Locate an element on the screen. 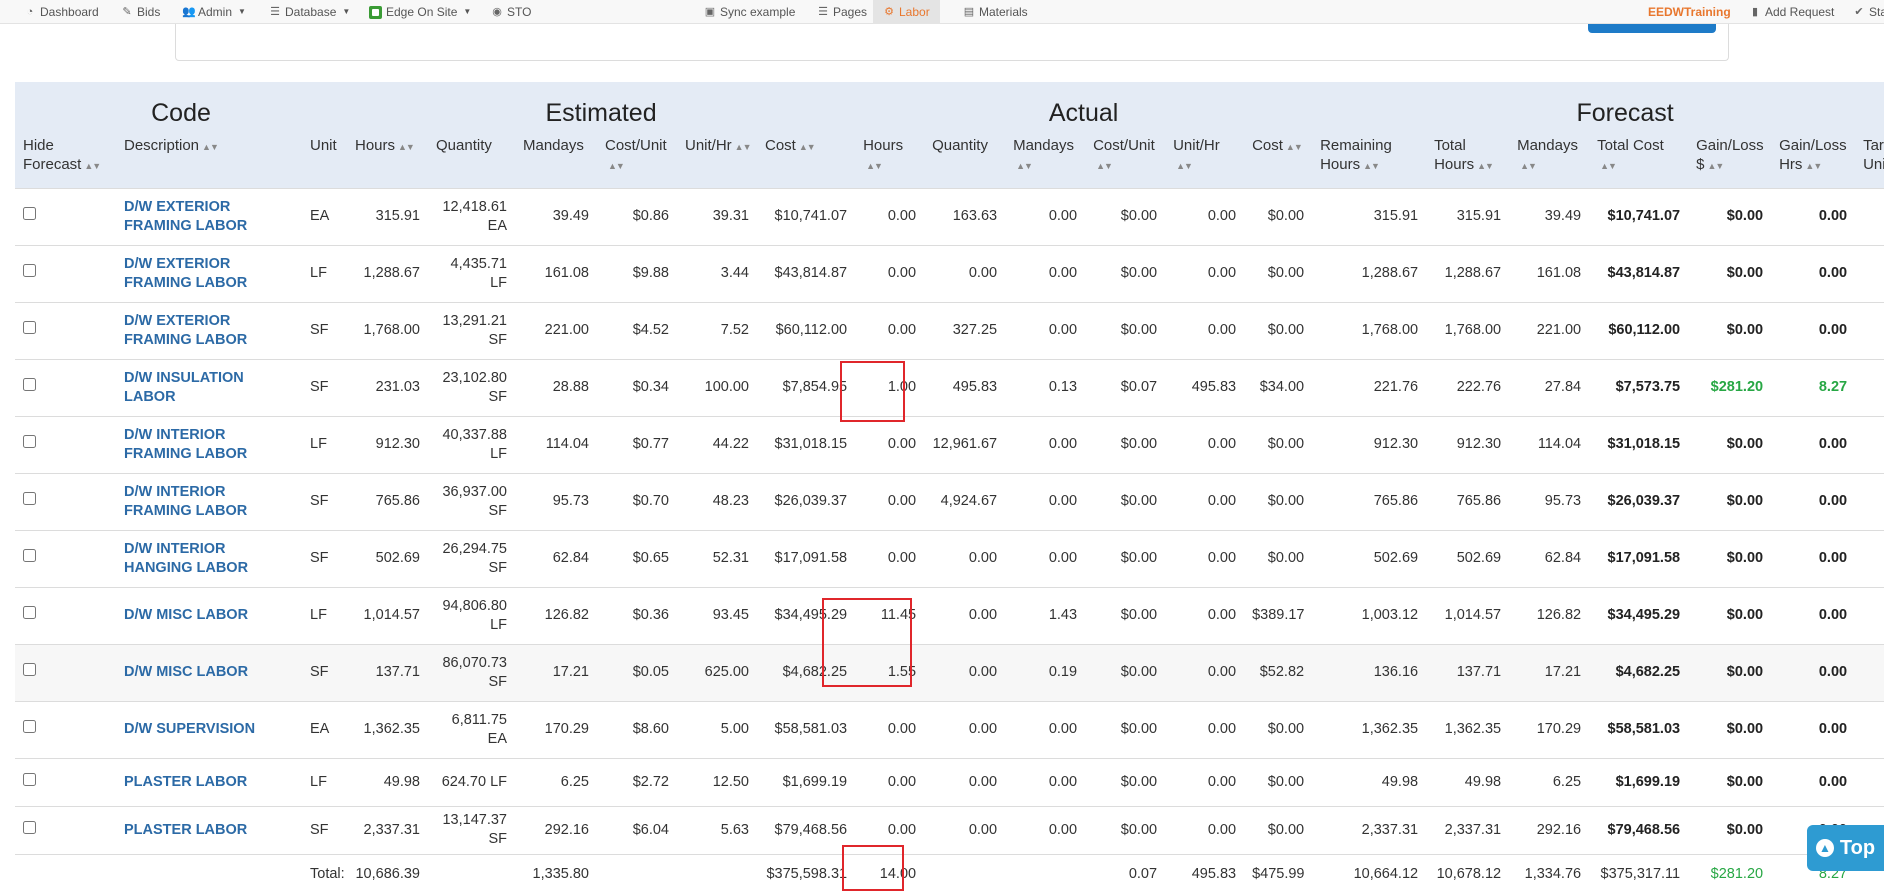  cell-a-hours: 0.00 is located at coordinates (890, 781).